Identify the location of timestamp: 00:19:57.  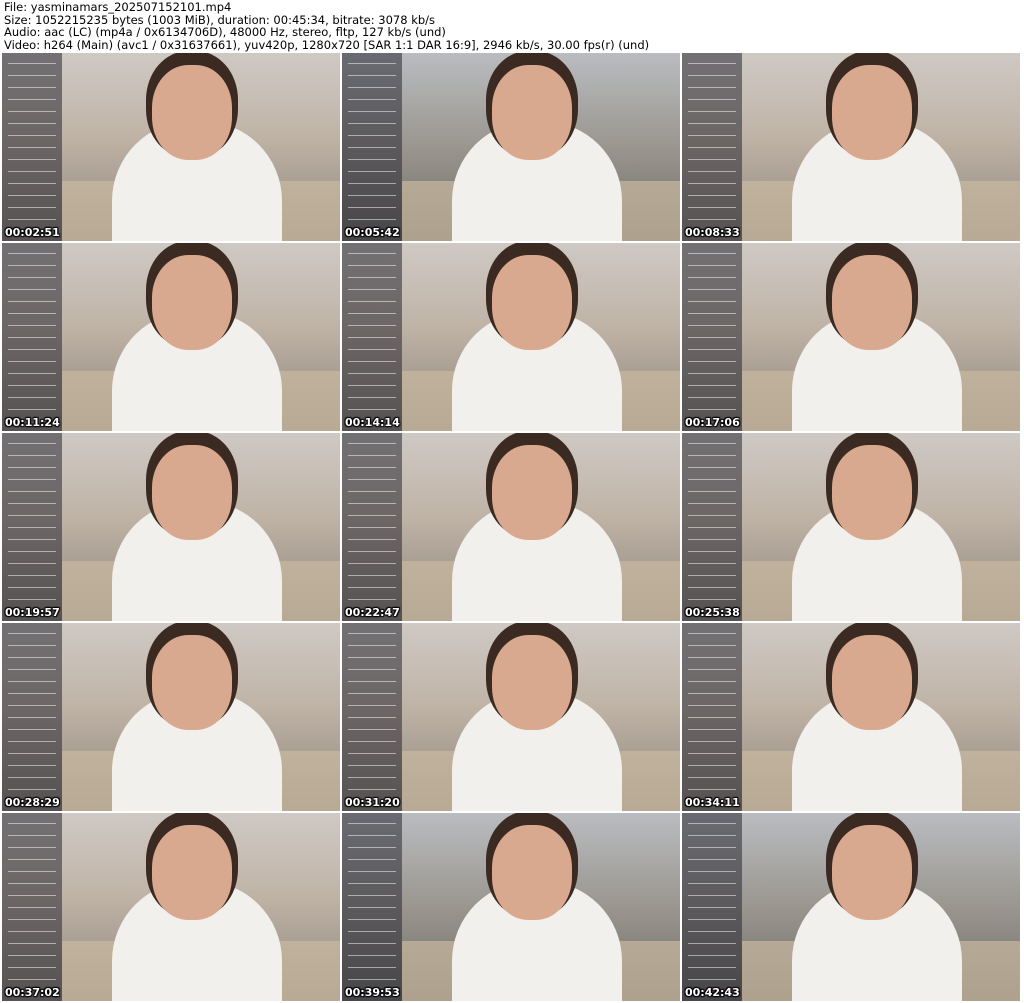
(32, 612).